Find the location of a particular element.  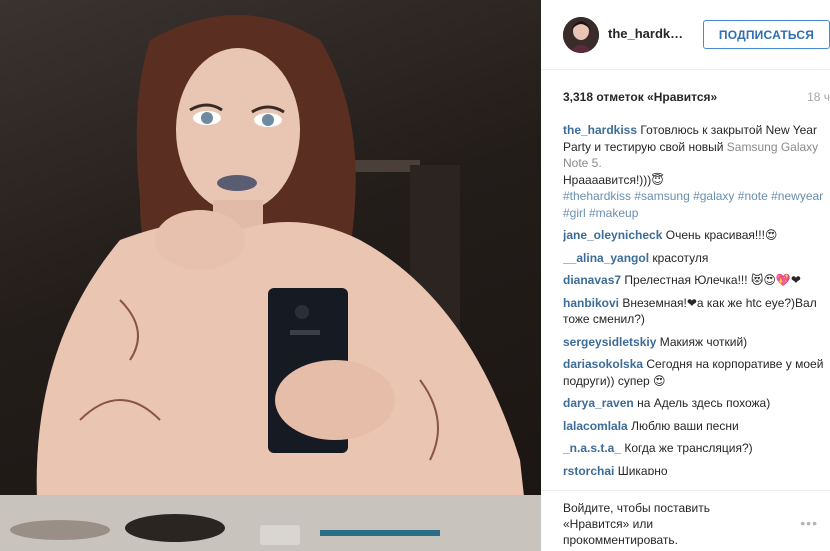

comment: jane_oleynicheck Очень красивая!!!😍 is located at coordinates (694, 235).